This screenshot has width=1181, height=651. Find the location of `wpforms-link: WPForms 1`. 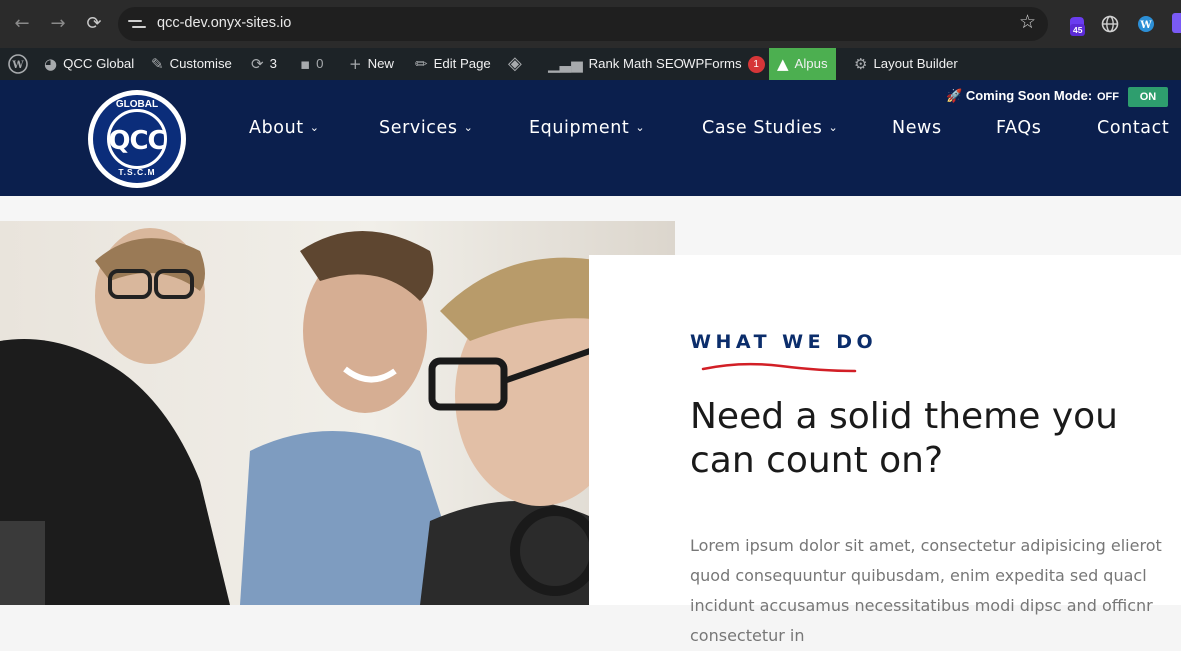

wpforms-link: WPForms 1 is located at coordinates (724, 64).